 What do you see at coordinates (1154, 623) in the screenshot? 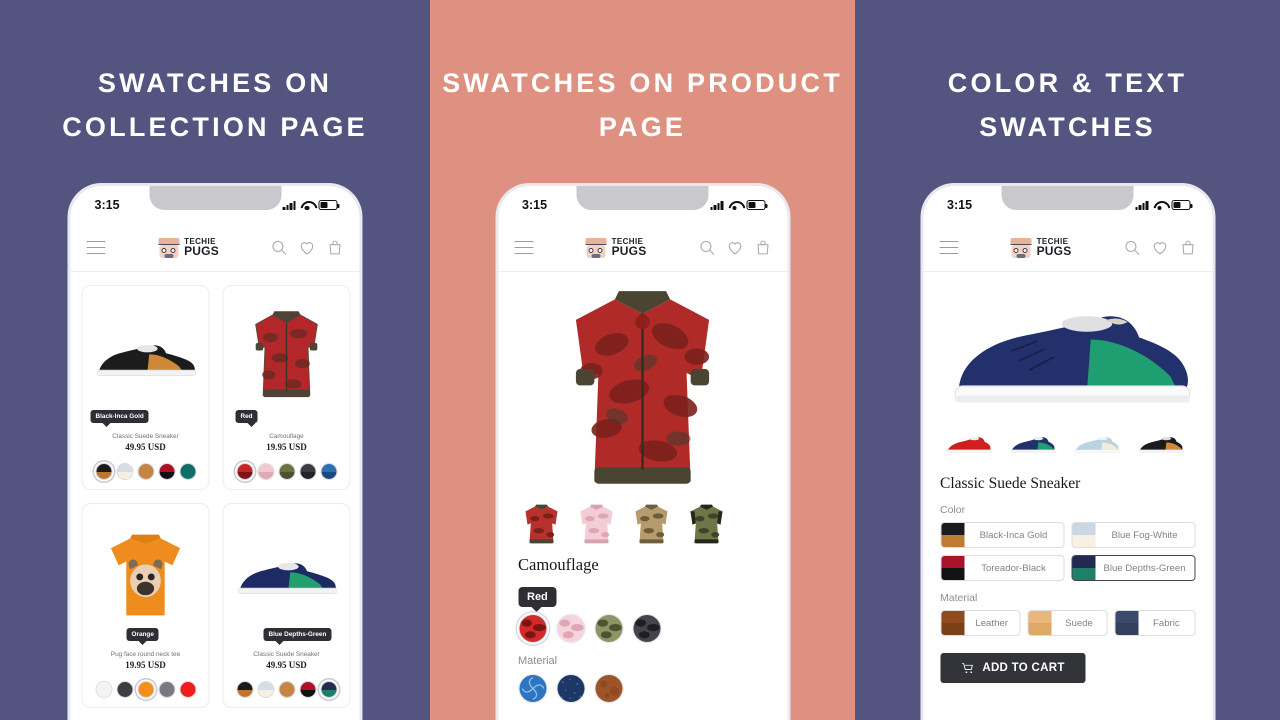
I see `text-swatch-fabric: Fabric` at bounding box center [1154, 623].